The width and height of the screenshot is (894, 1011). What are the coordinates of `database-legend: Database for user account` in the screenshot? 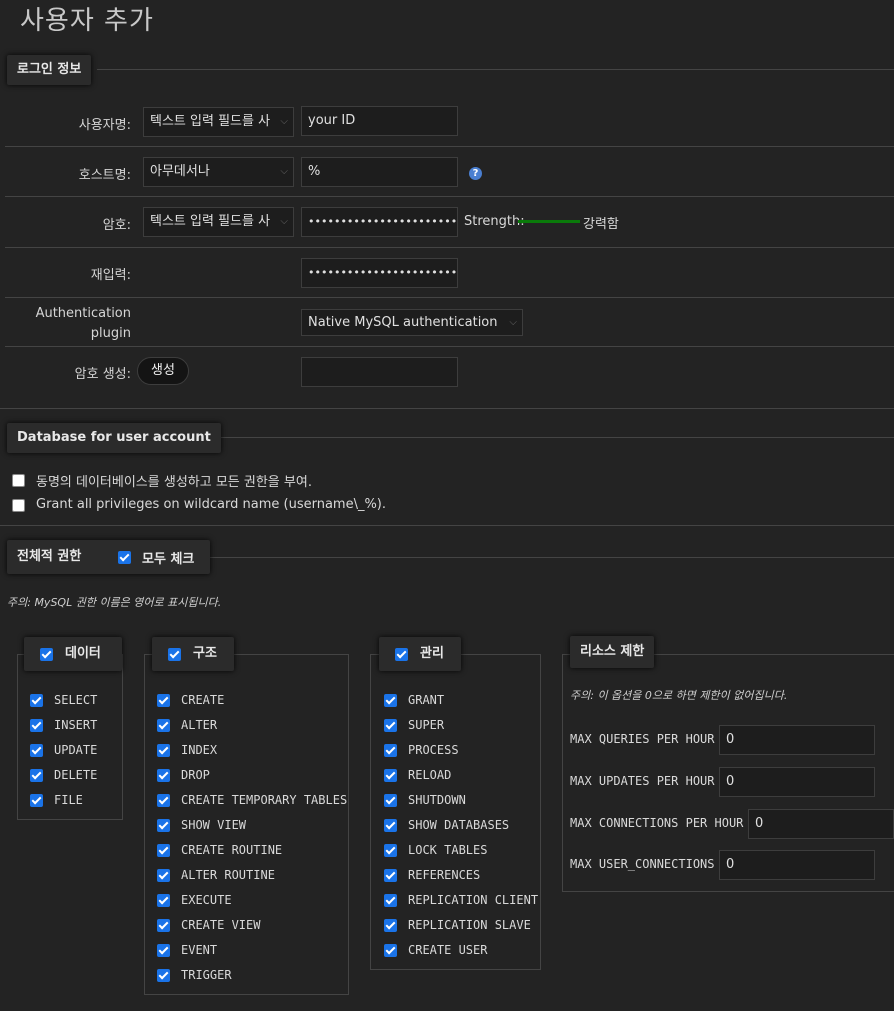 It's located at (114, 438).